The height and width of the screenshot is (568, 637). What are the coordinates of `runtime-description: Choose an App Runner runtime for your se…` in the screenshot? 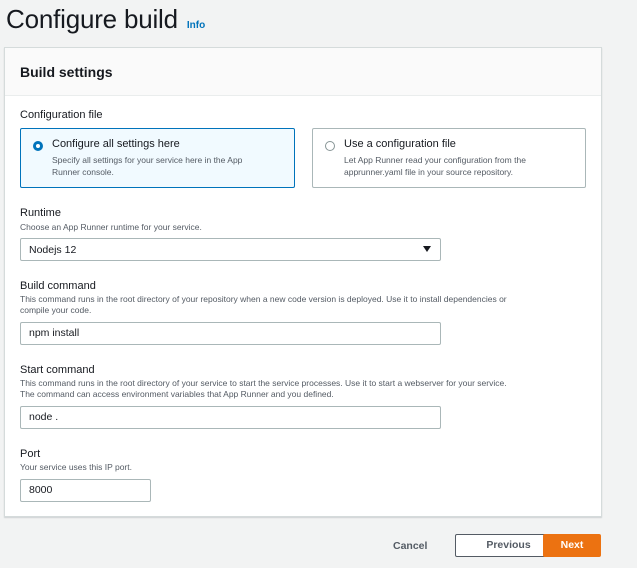 It's located at (111, 227).